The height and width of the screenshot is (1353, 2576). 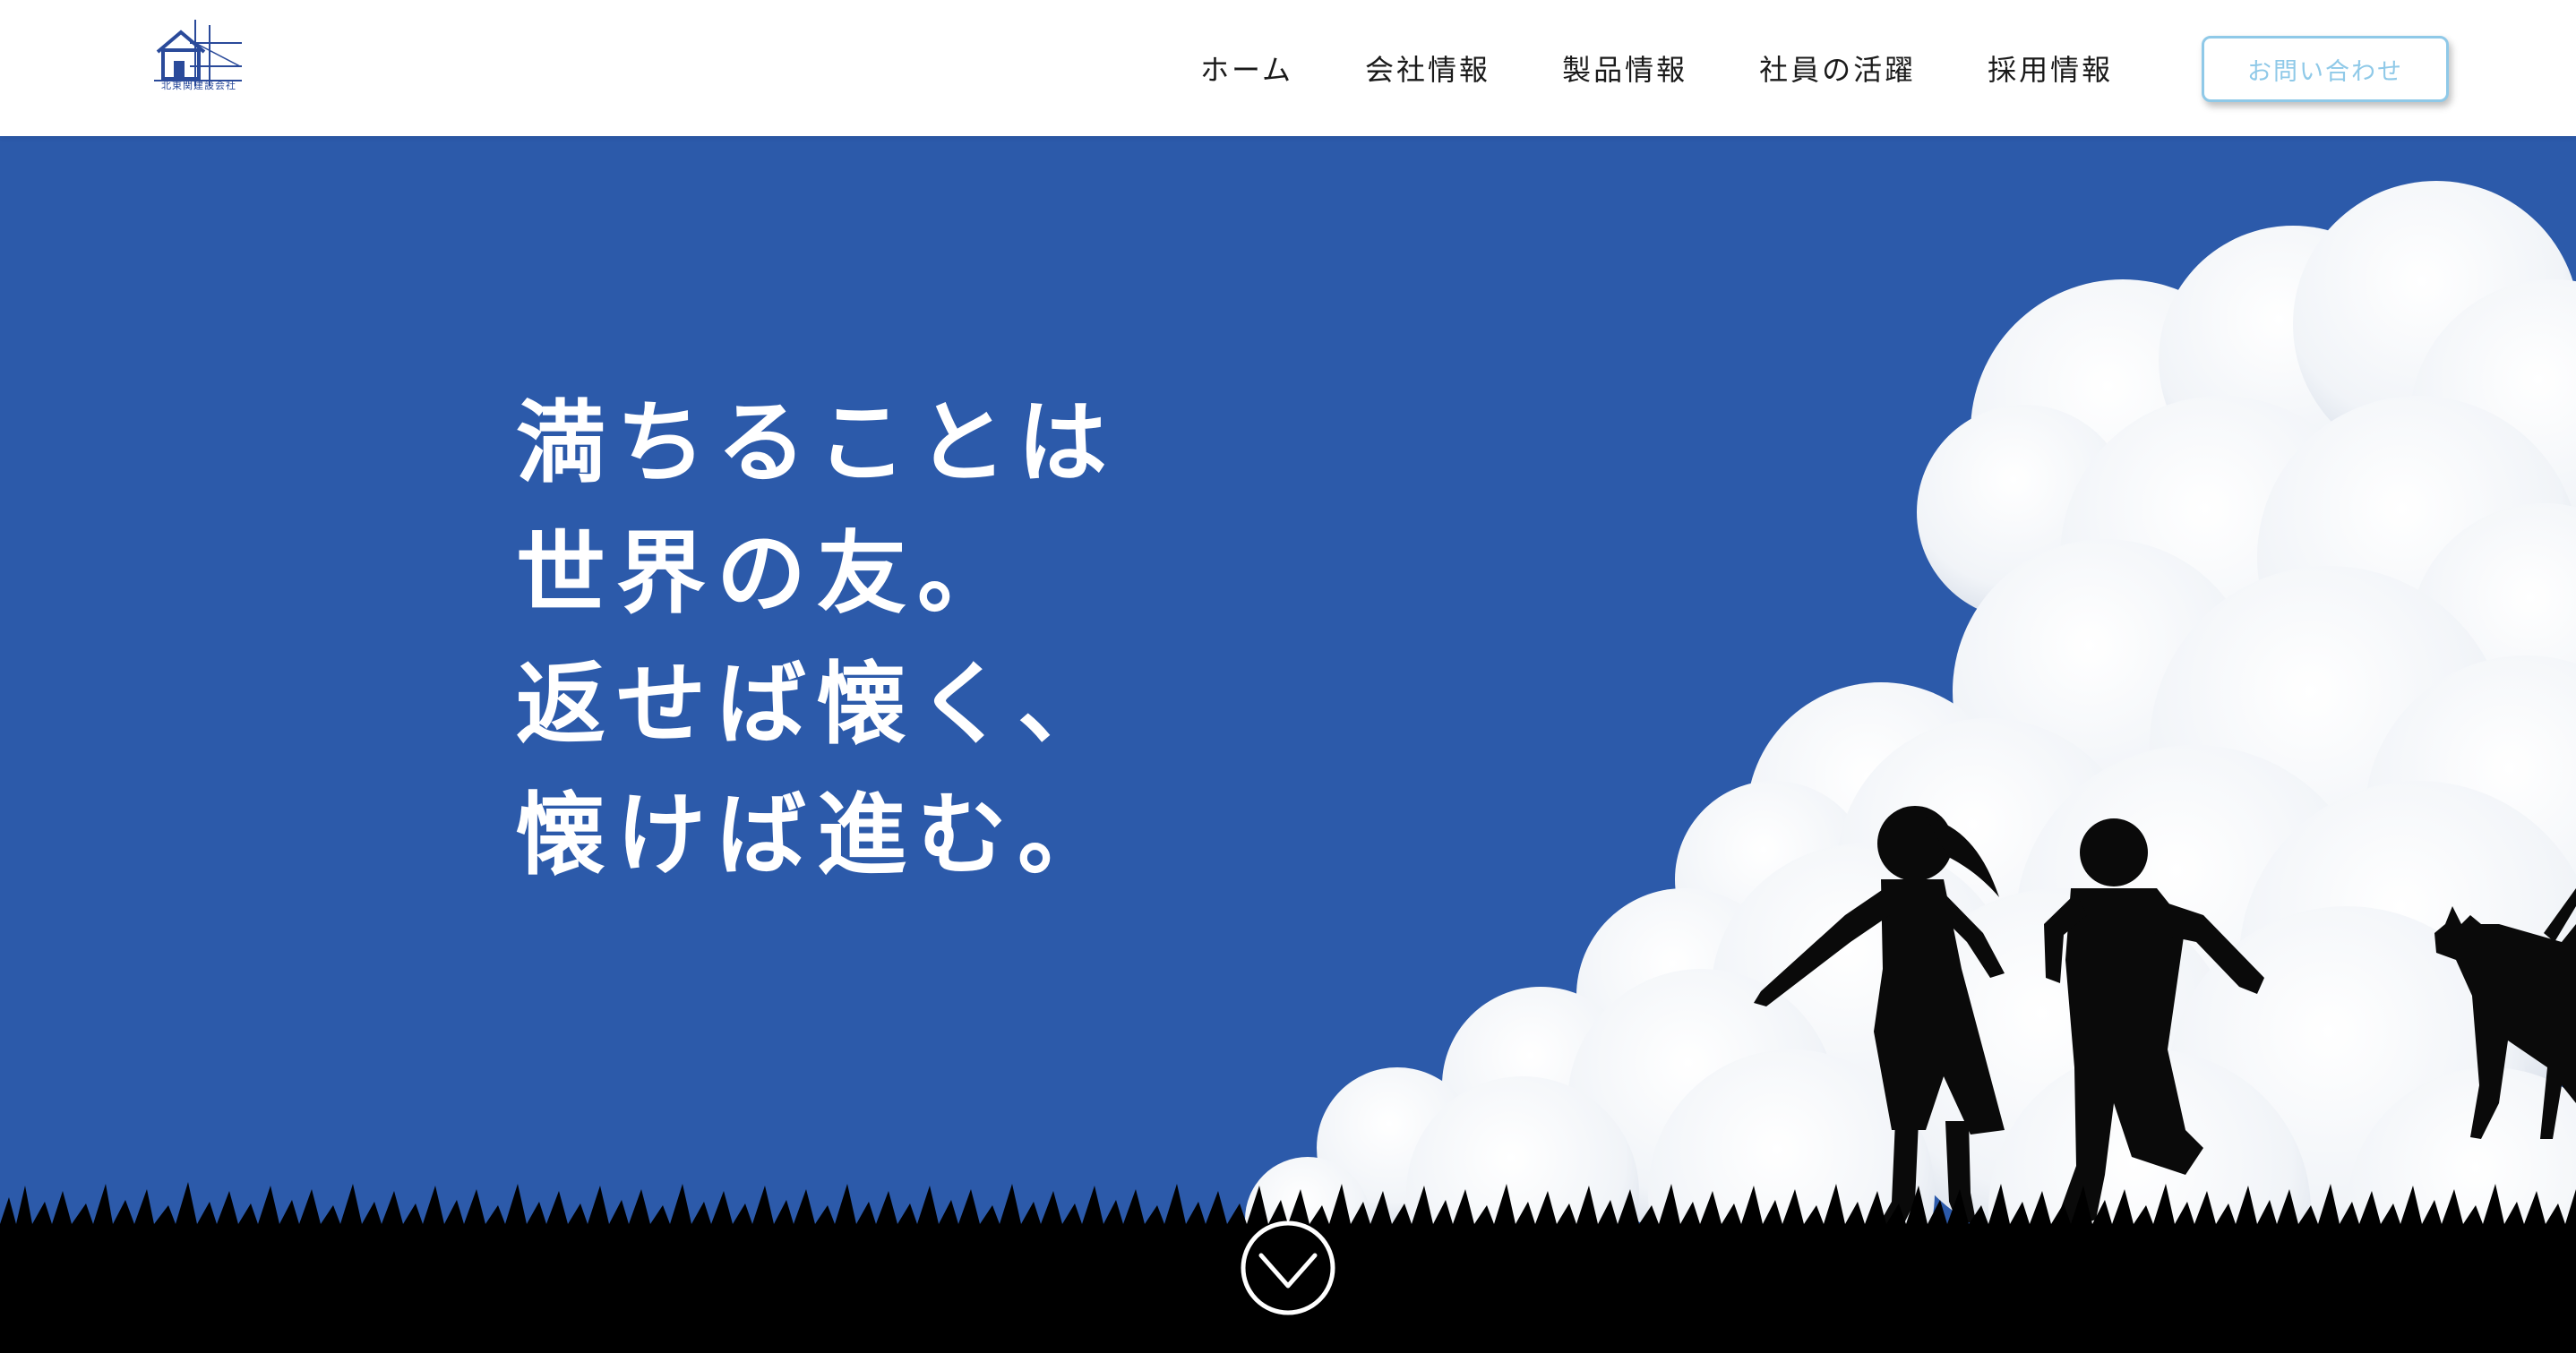 What do you see at coordinates (2325, 69) in the screenshot?
I see `contact-button: お問い合わせ` at bounding box center [2325, 69].